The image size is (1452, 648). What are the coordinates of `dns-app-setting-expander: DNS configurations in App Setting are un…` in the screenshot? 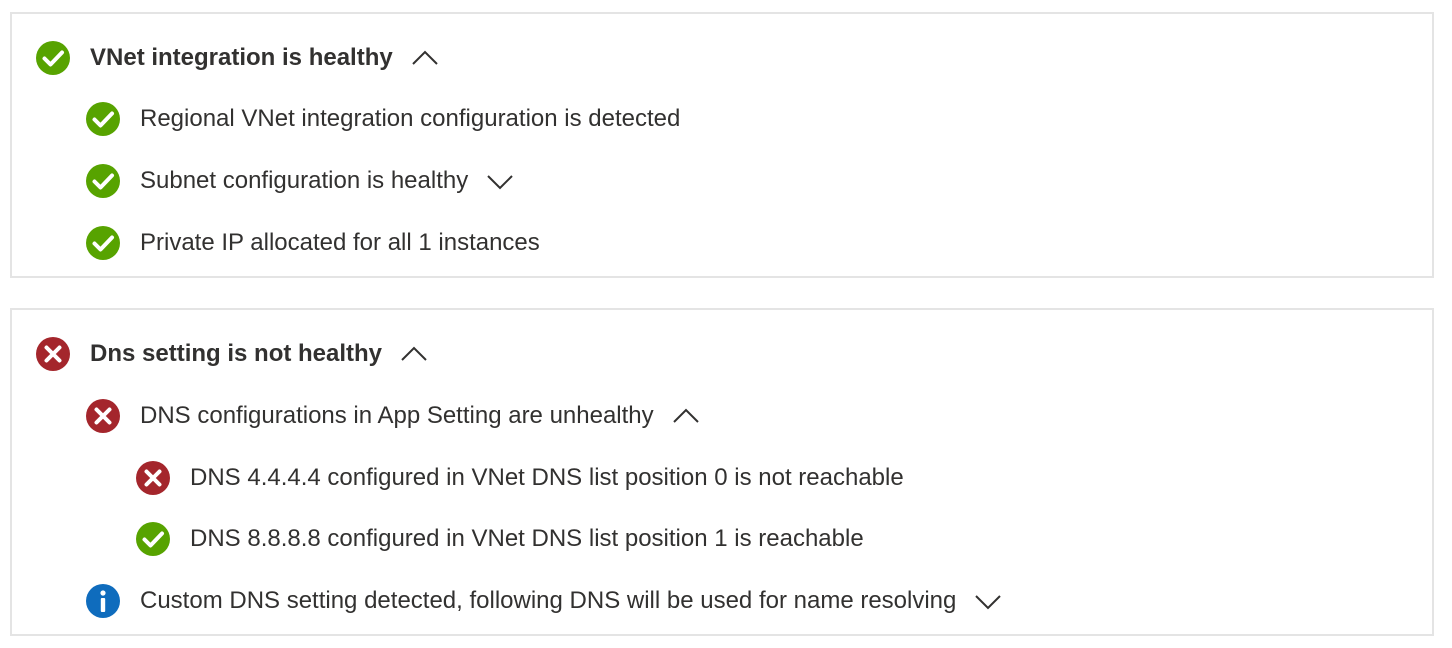 It's located at (420, 416).